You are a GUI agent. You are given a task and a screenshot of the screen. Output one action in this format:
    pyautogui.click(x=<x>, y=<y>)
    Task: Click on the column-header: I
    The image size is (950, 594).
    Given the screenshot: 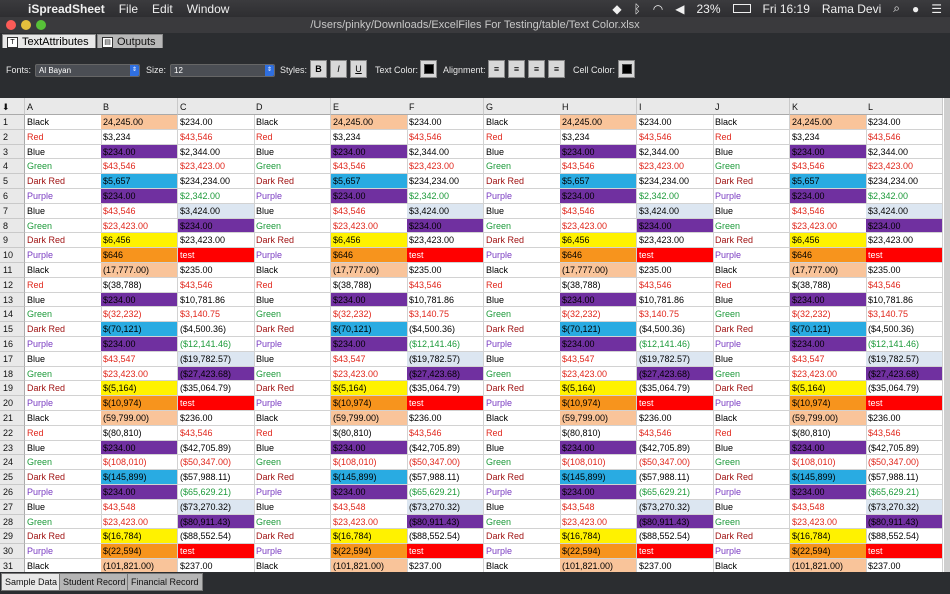 What is the action you would take?
    pyautogui.click(x=675, y=106)
    